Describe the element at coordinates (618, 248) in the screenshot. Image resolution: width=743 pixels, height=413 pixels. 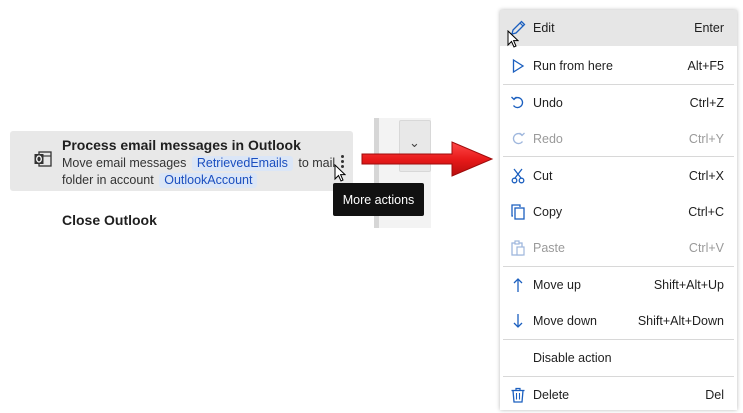
I see `menu-item-paste: Paste Ctrl+V` at that location.